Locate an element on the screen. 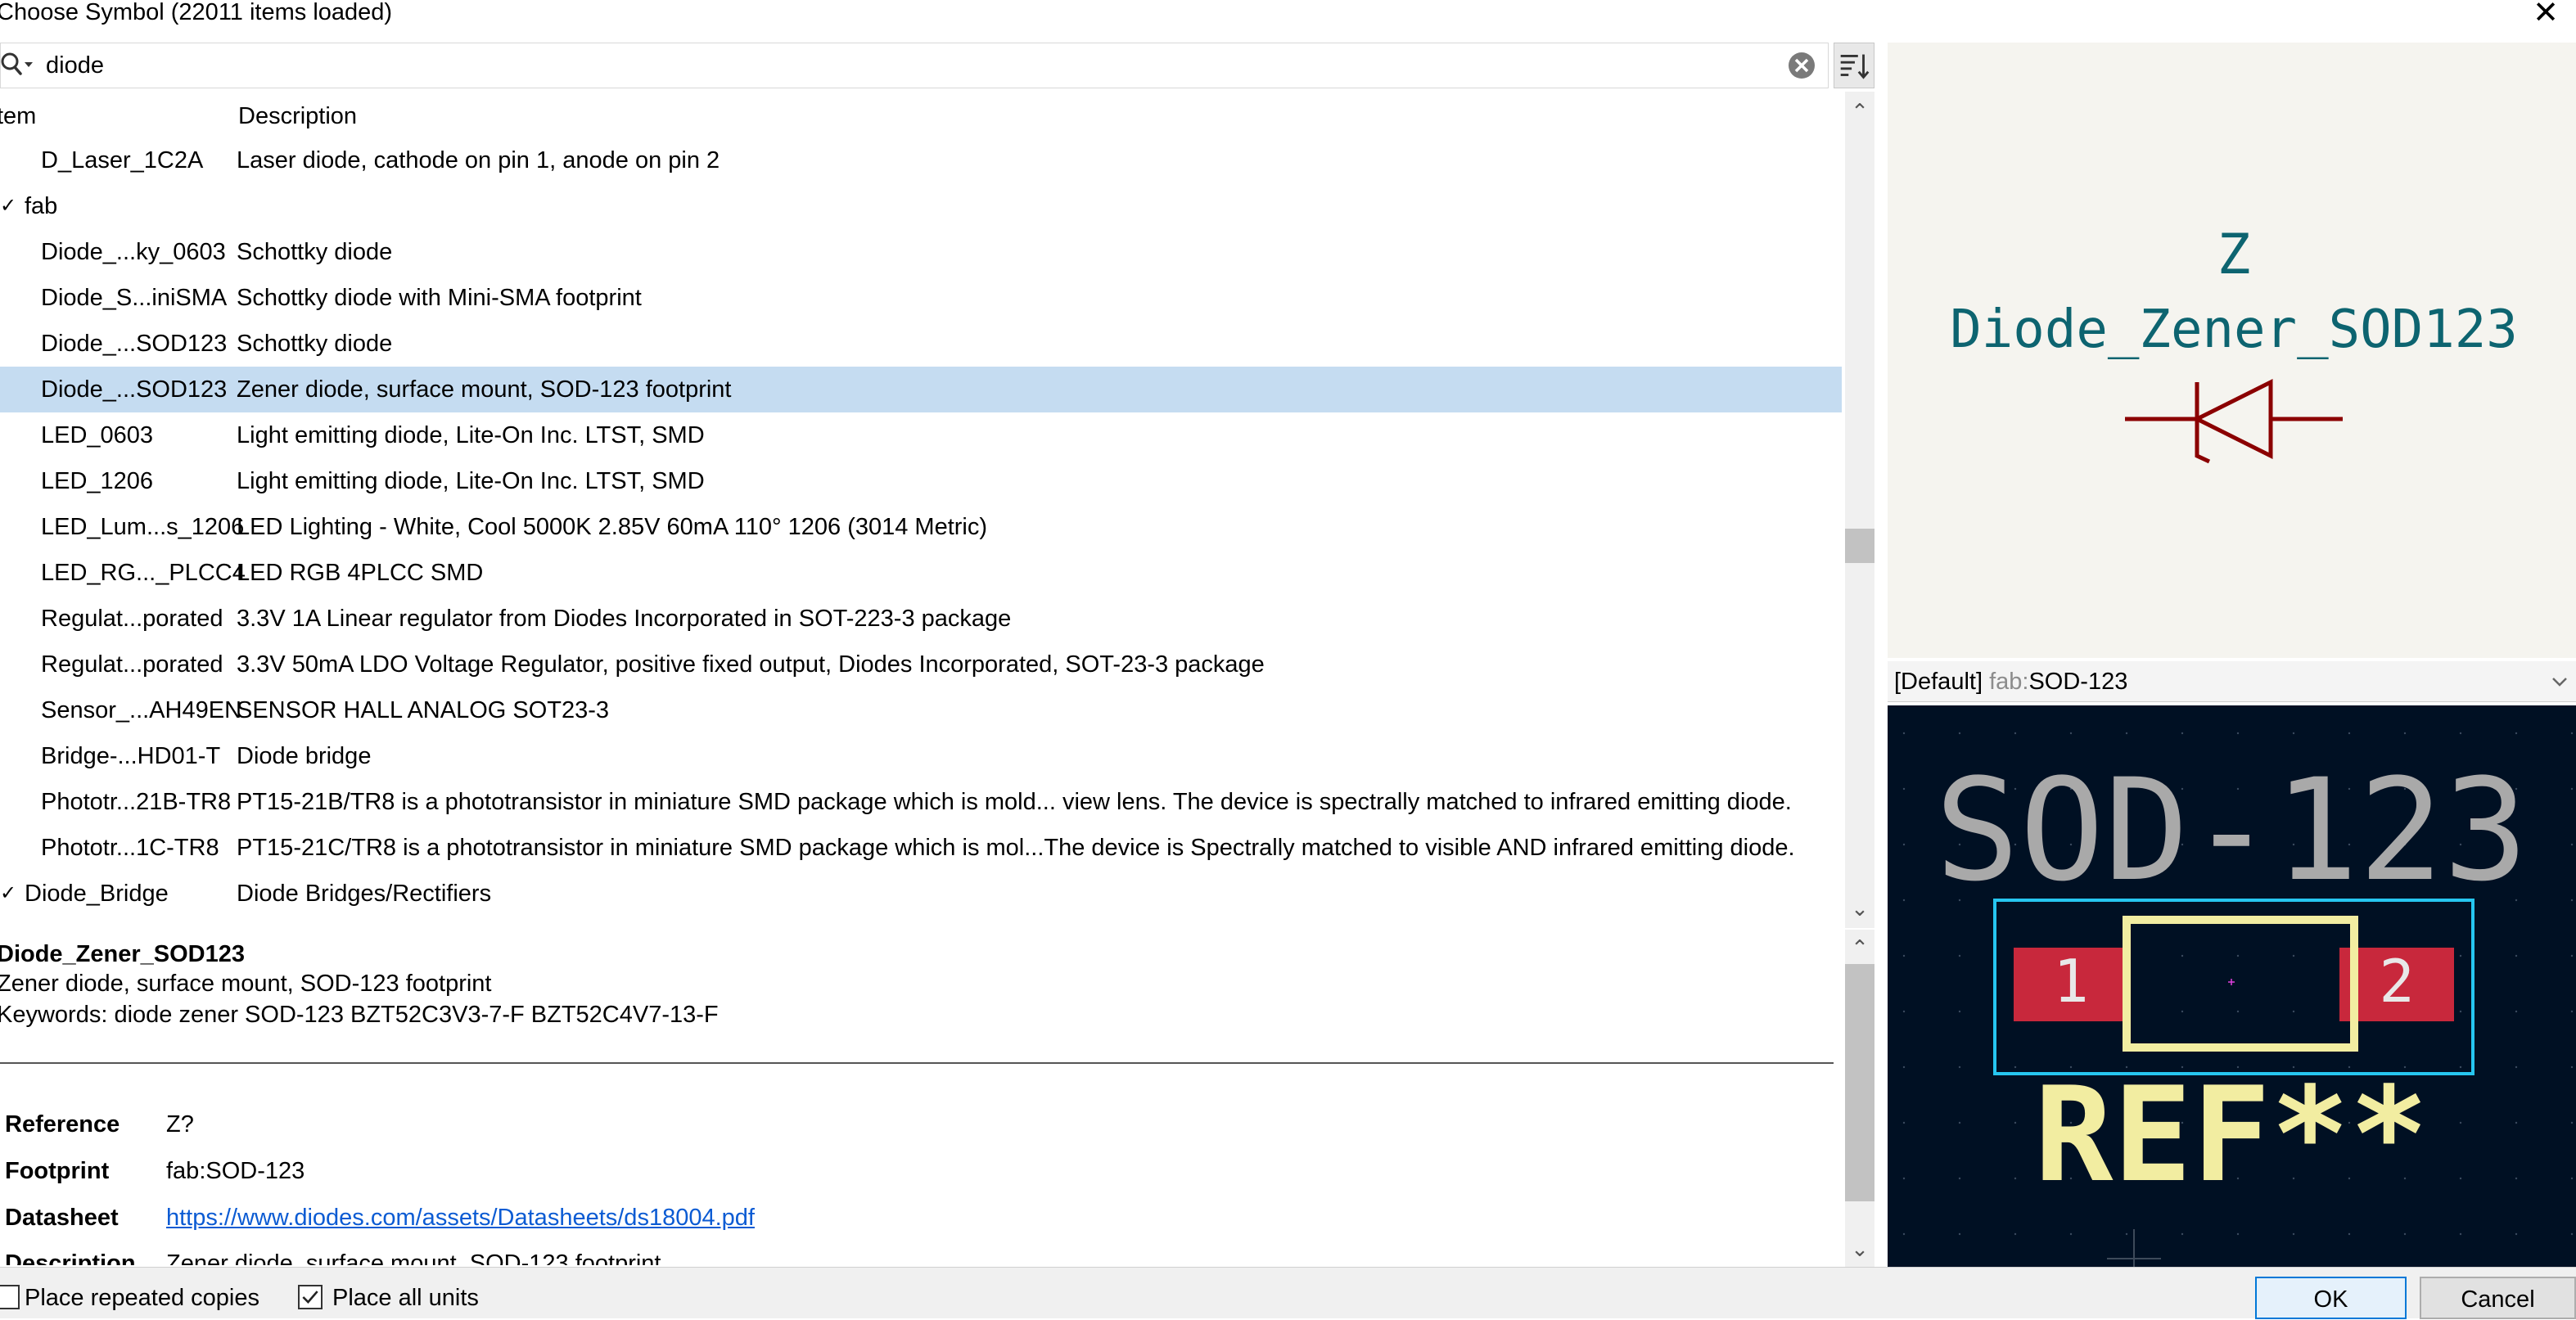  scroll-up-icon: ⌃ is located at coordinates (1859, 111).